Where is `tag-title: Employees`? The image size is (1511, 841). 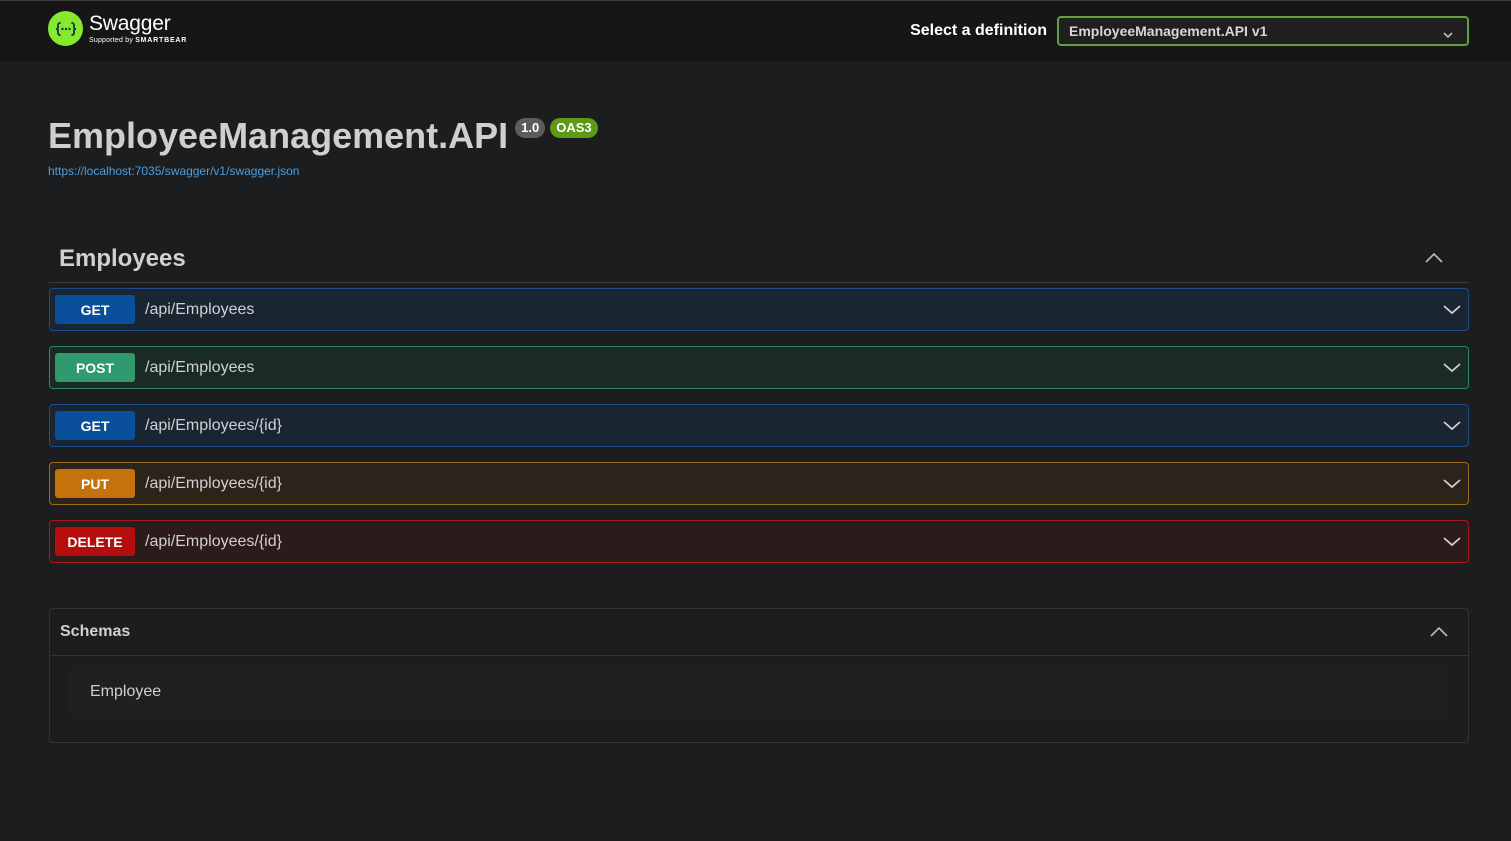 tag-title: Employees is located at coordinates (122, 258).